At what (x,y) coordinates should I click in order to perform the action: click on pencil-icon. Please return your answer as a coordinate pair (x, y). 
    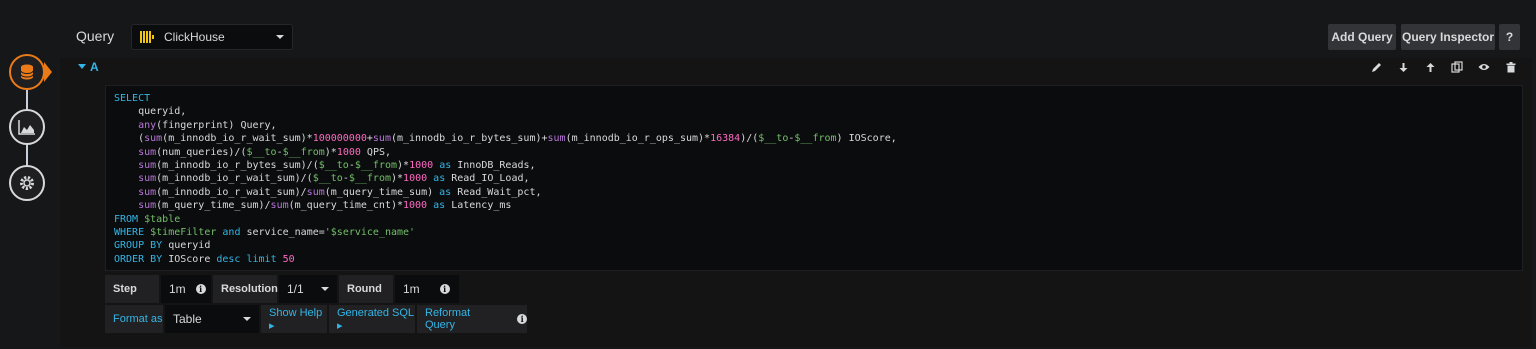
    Looking at the image, I should click on (1376, 67).